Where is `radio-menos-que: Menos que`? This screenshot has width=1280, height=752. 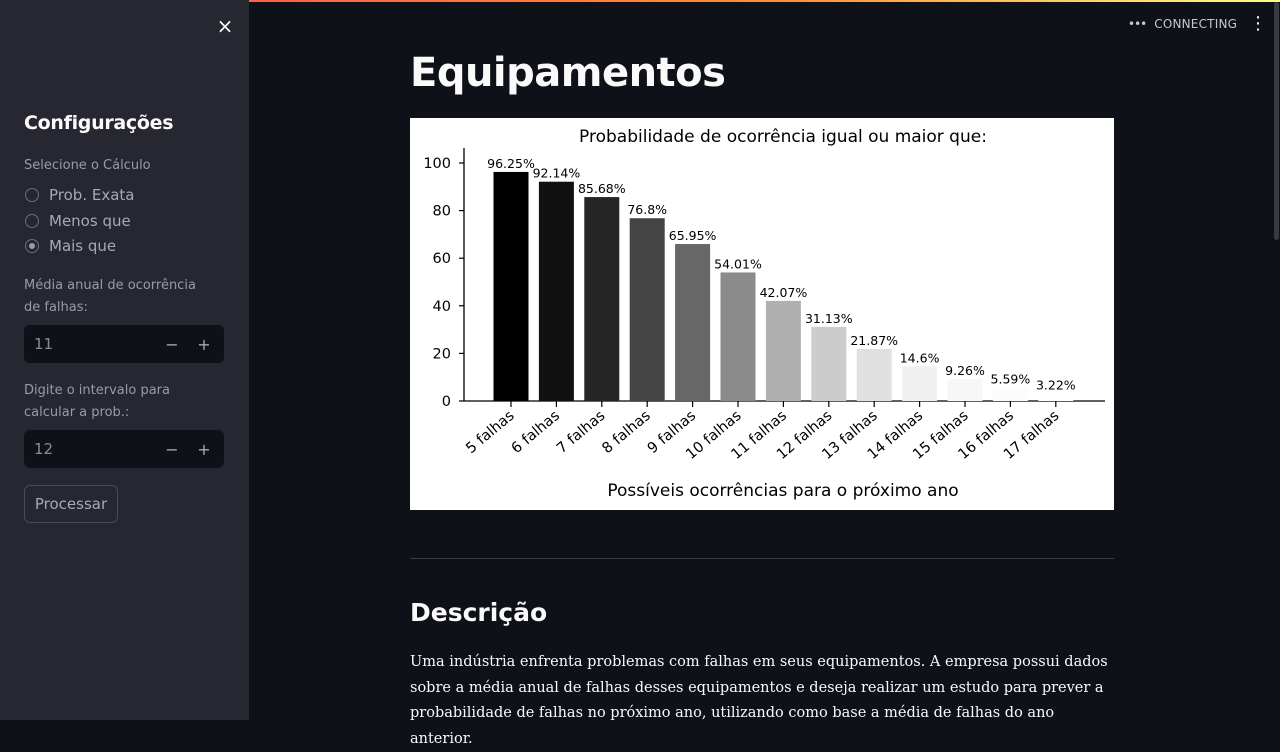 radio-menos-que: Menos que is located at coordinates (78, 221).